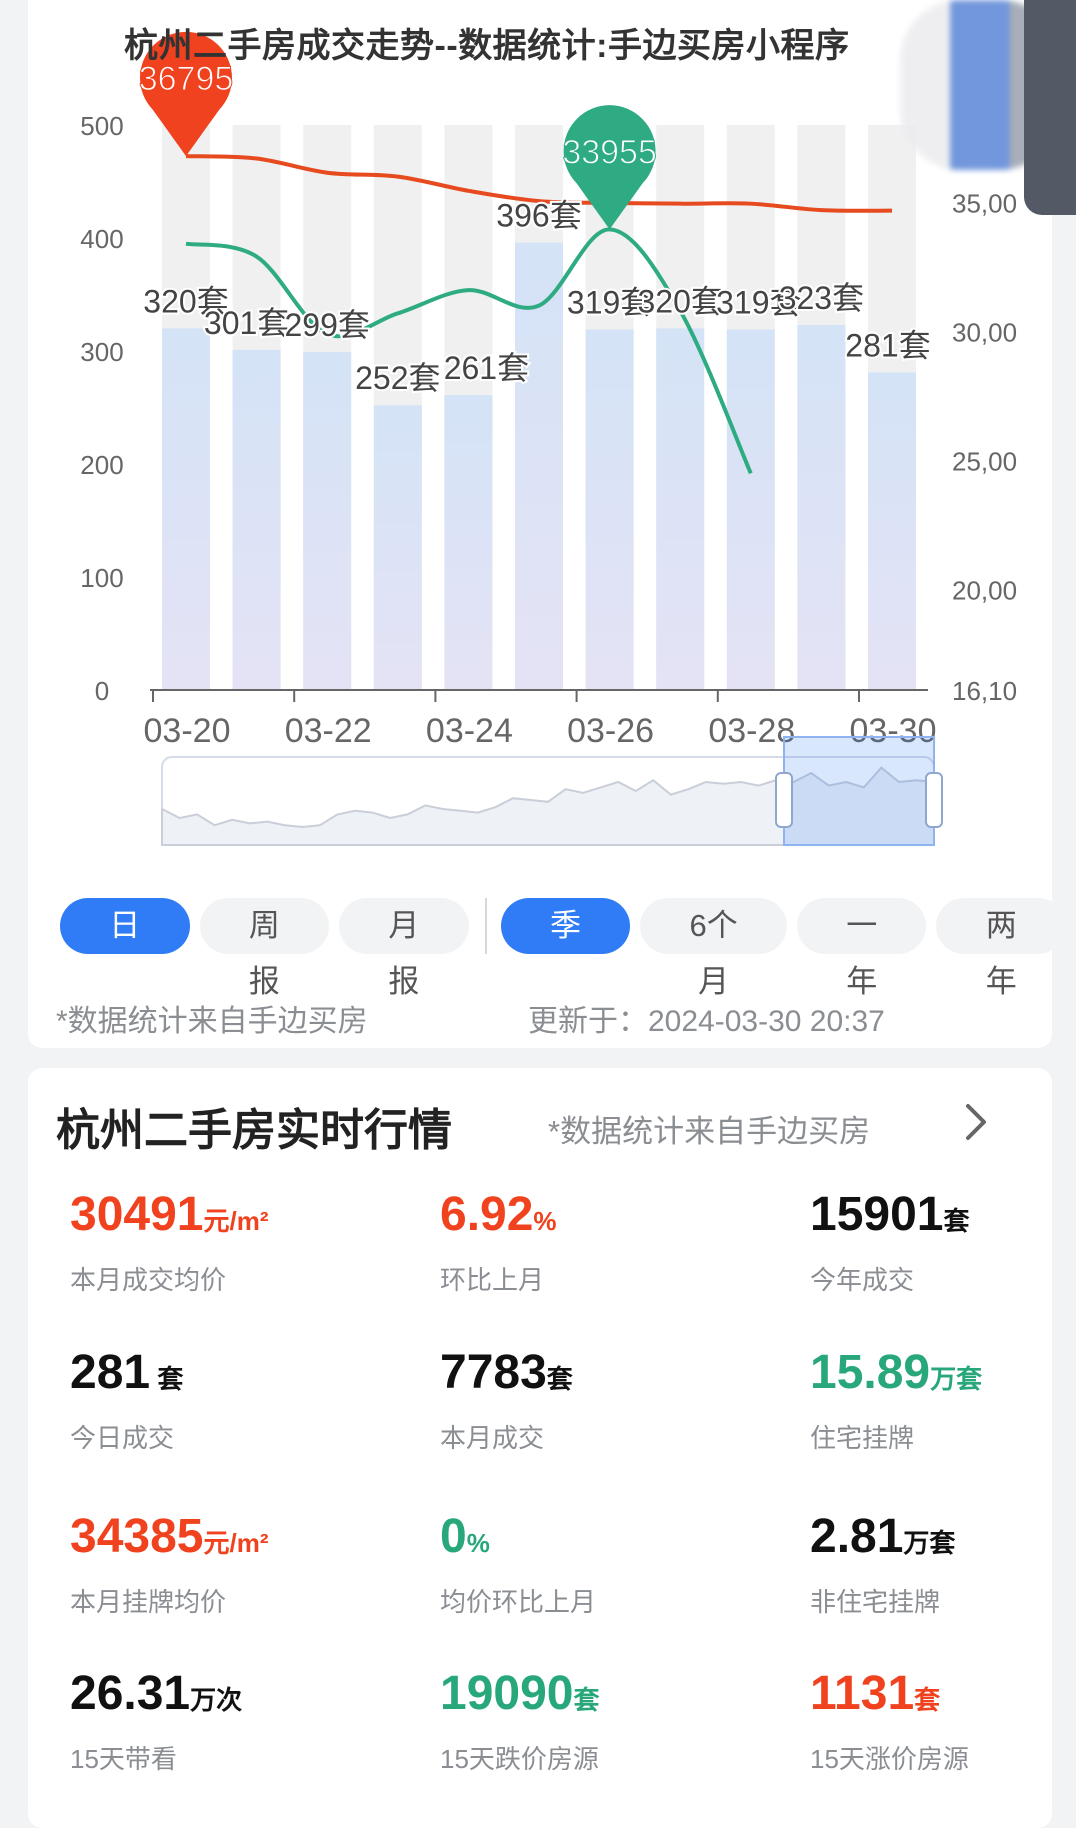  I want to click on stat-value: 26.31万次, so click(156, 1697).